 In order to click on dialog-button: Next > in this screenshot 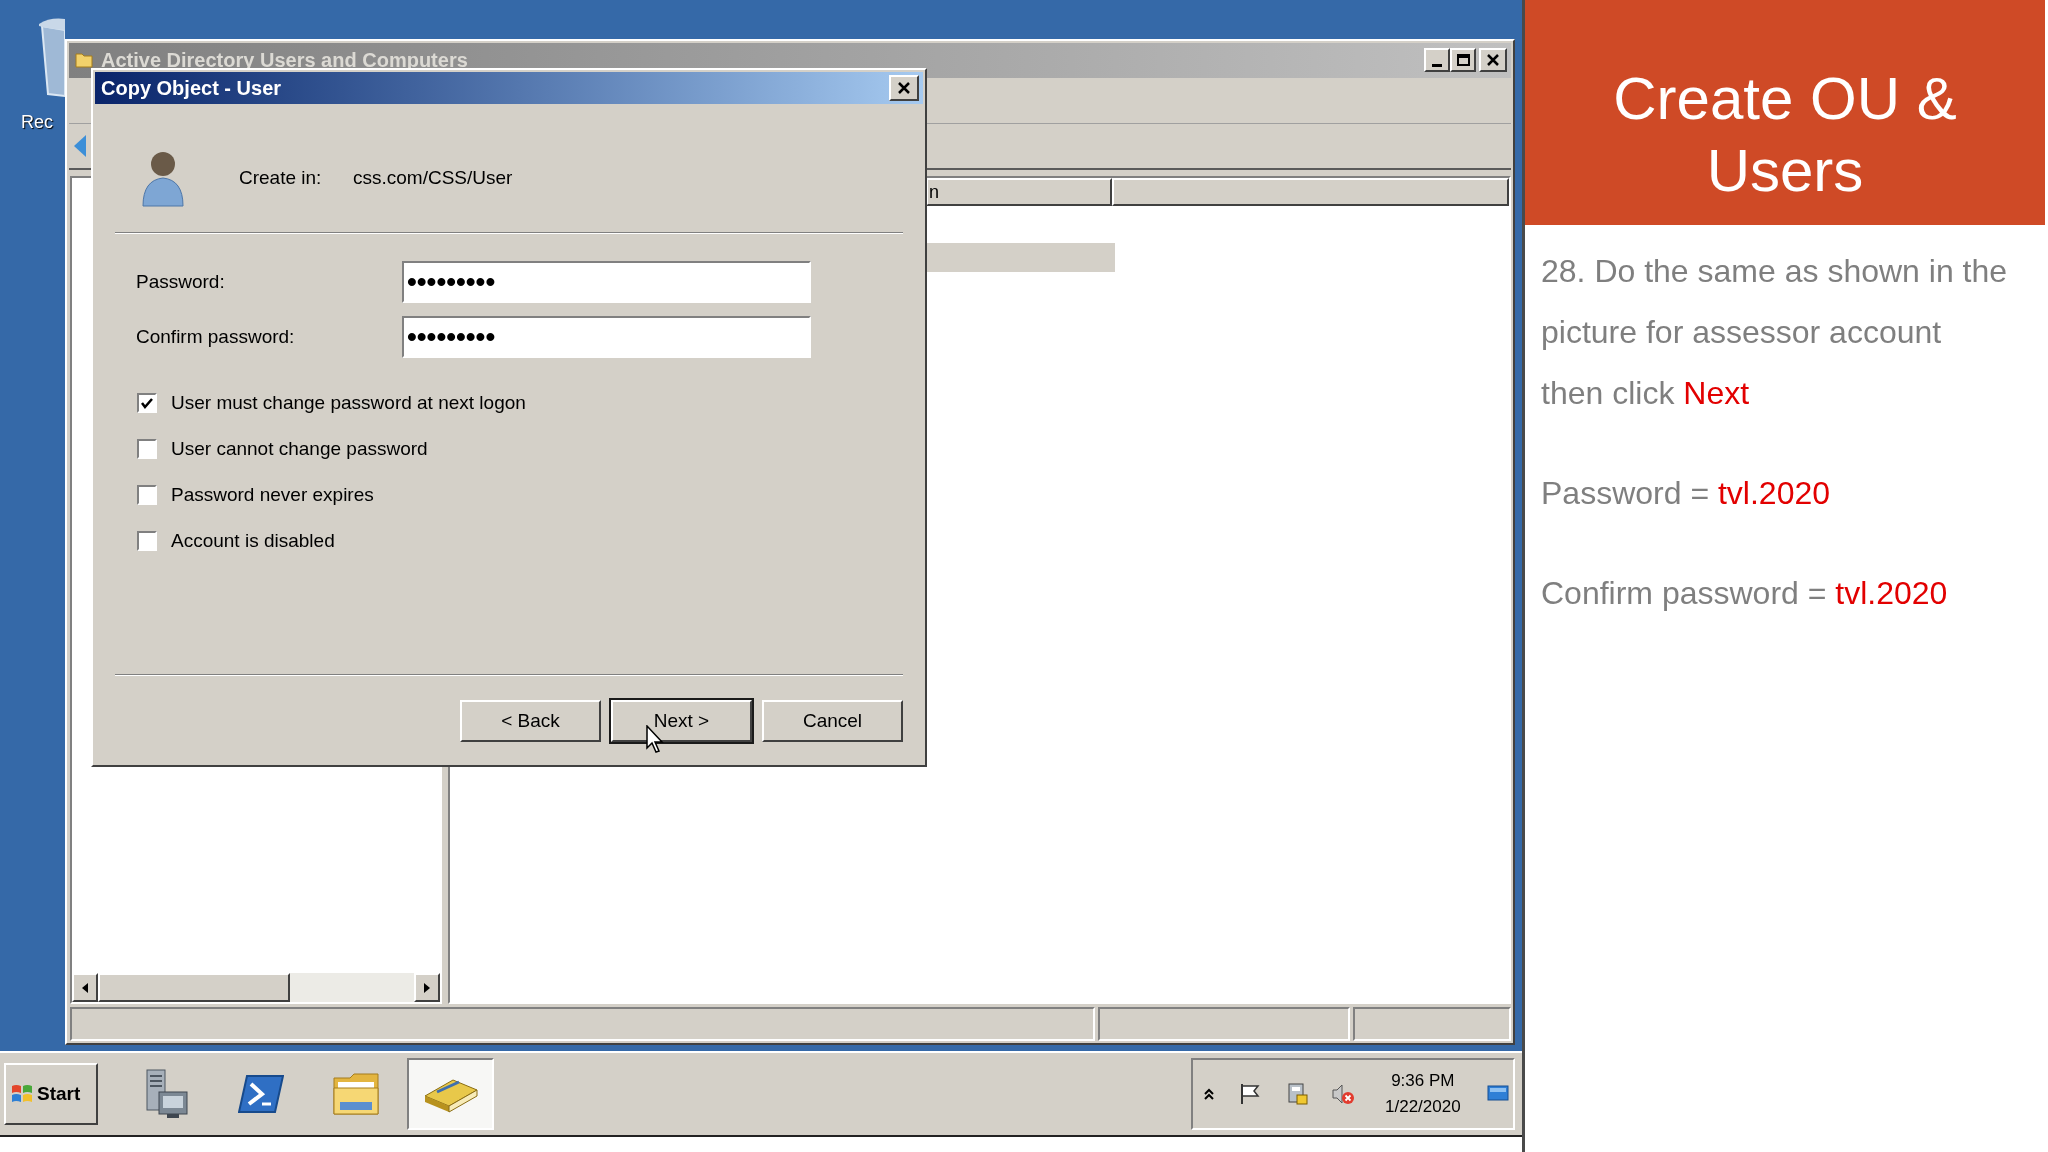, I will do `click(681, 721)`.